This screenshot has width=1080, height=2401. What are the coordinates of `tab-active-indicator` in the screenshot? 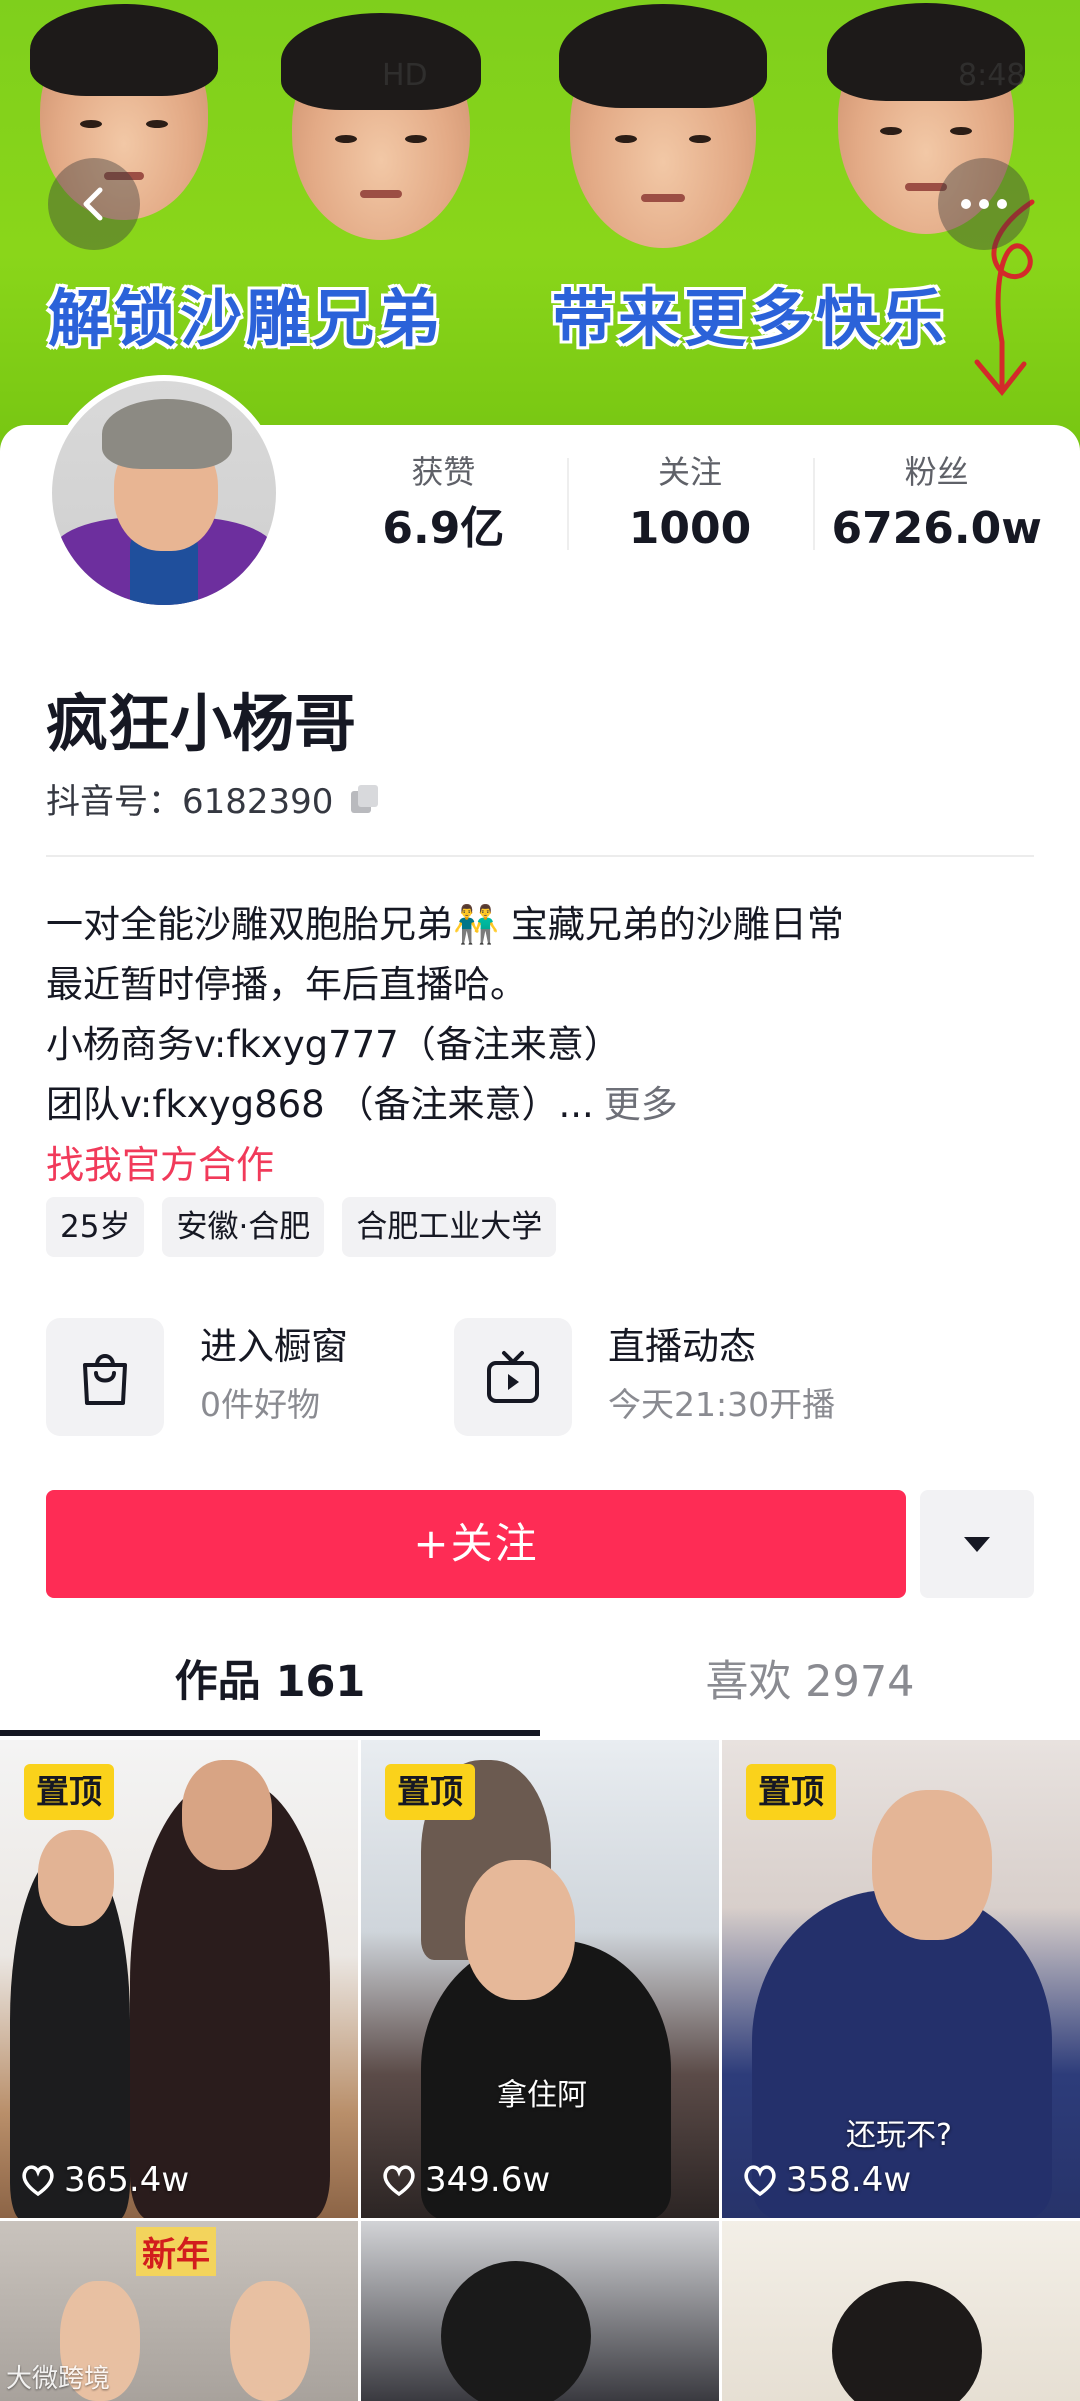 It's located at (270, 1733).